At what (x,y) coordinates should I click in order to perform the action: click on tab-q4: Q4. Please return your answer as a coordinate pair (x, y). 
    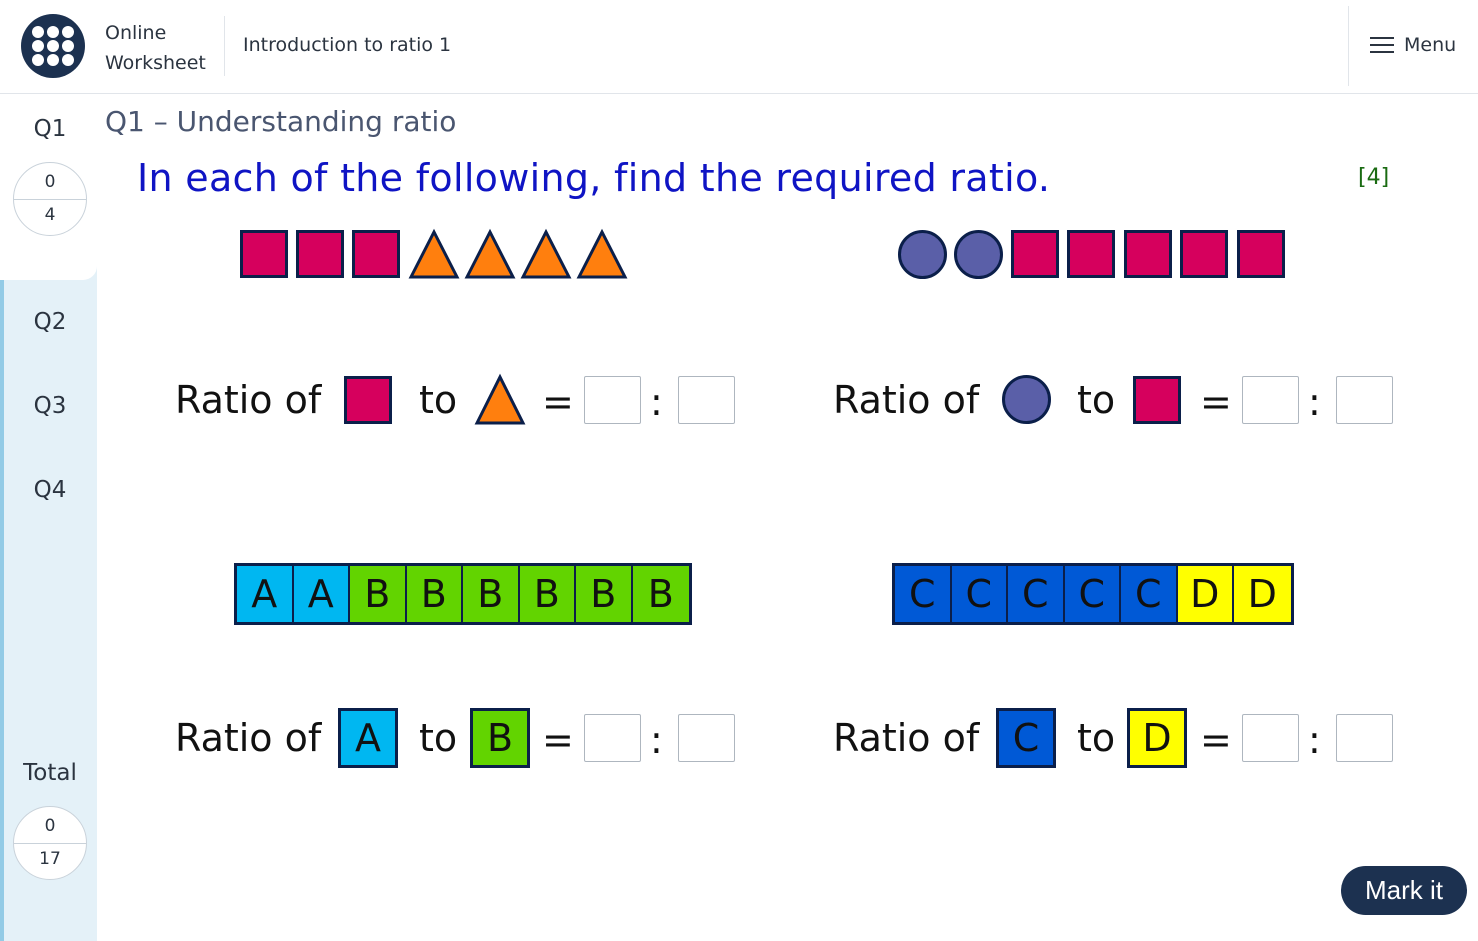
    Looking at the image, I should click on (48, 493).